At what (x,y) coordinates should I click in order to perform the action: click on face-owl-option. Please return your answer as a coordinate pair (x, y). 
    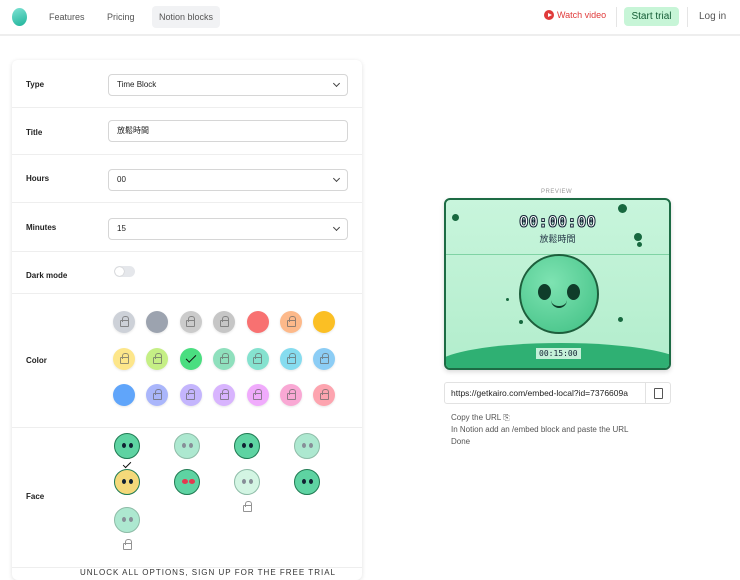
    Looking at the image, I should click on (307, 446).